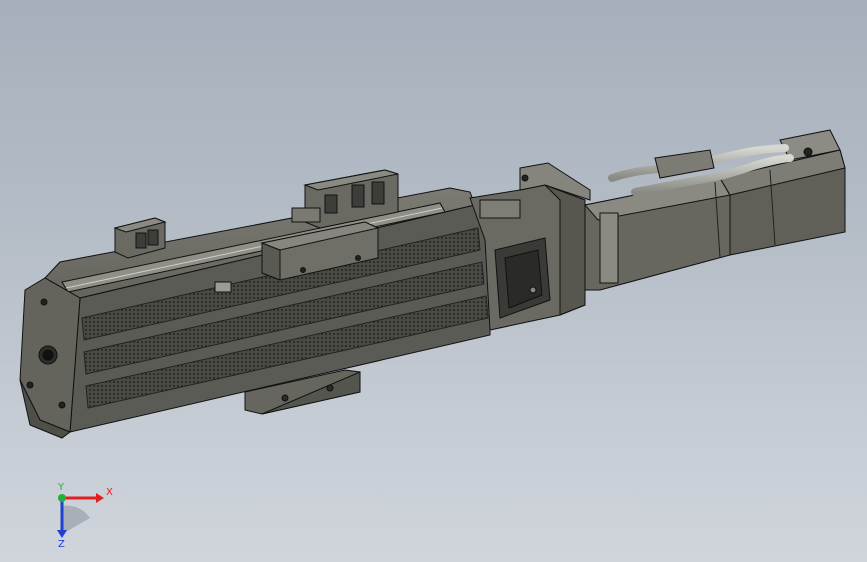 The height and width of the screenshot is (562, 867). What do you see at coordinates (61, 543) in the screenshot?
I see `z-axis-label: Z` at bounding box center [61, 543].